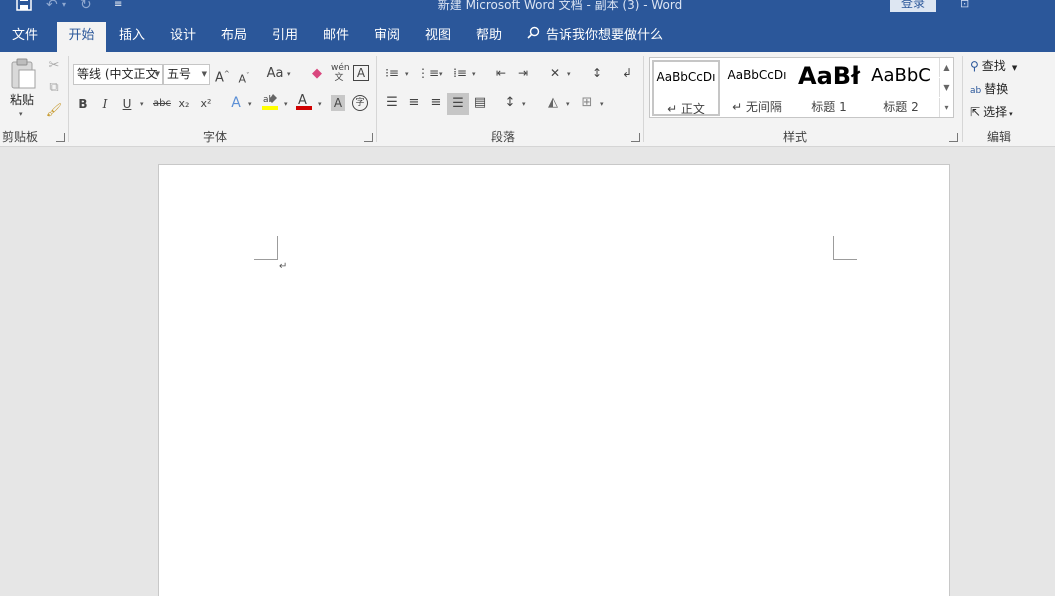 The image size is (1055, 596). I want to click on align-center-icon: ≡, so click(414, 103).